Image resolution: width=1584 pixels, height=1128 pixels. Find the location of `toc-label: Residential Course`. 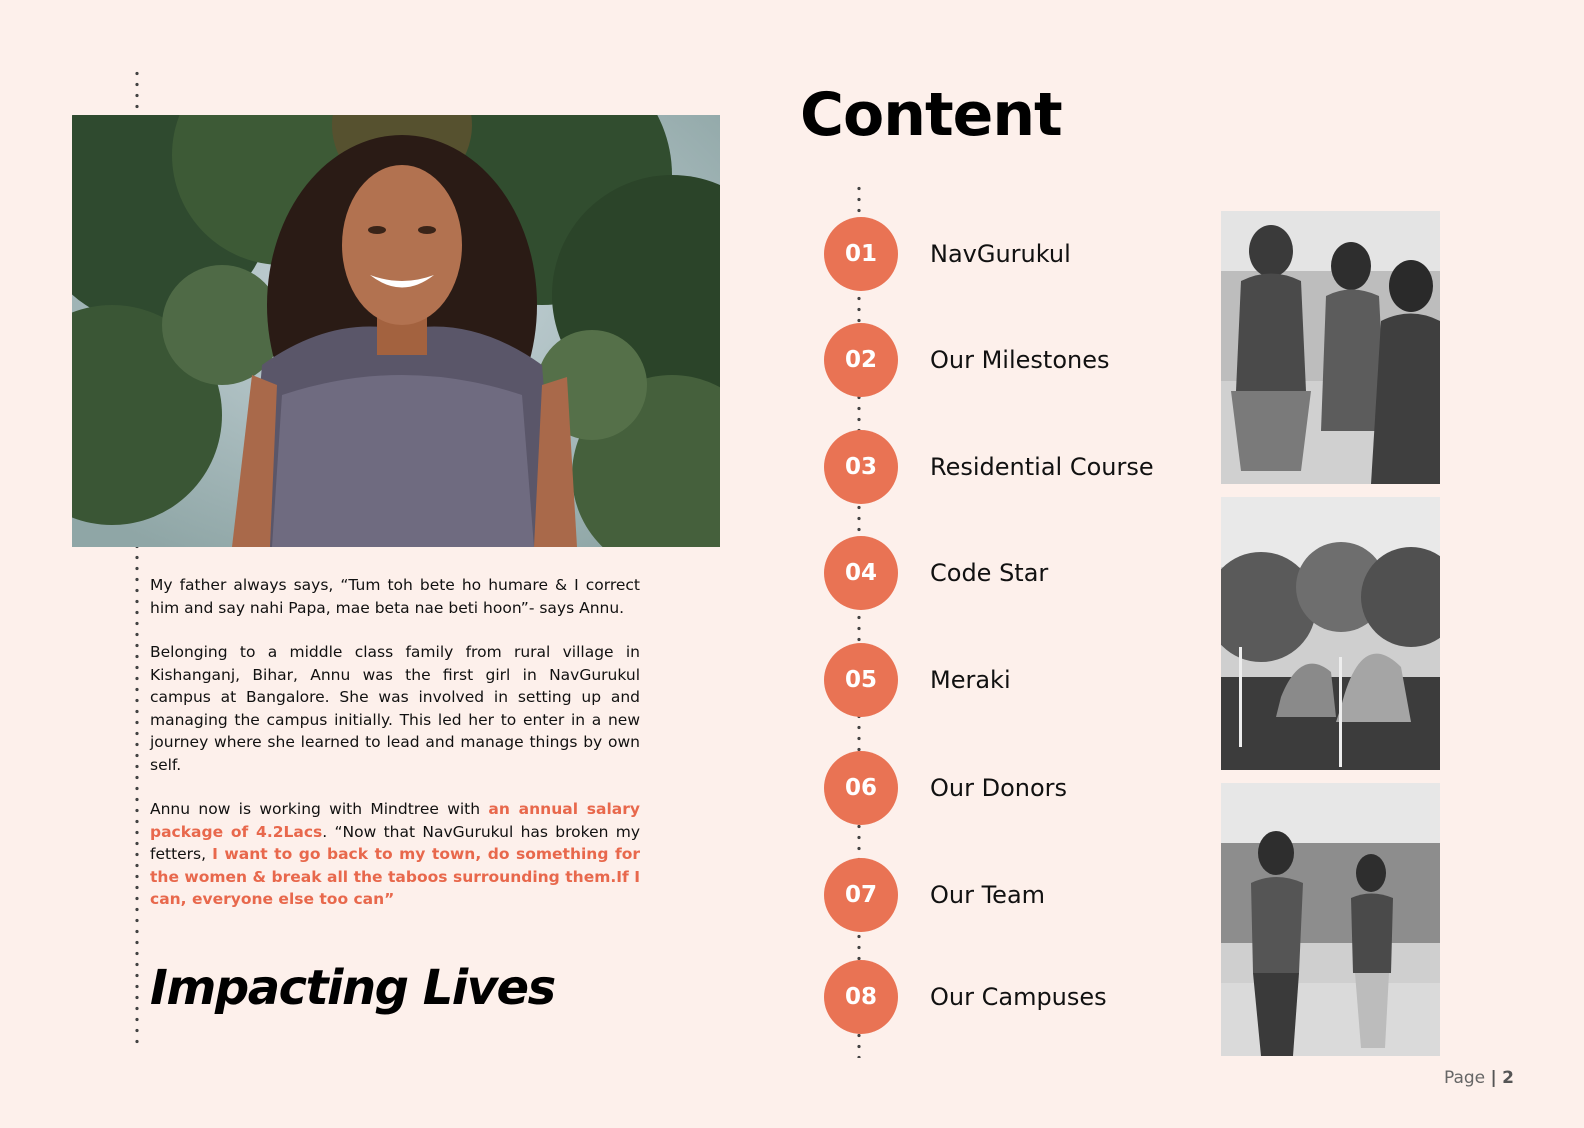

toc-label: Residential Course is located at coordinates (1042, 467).